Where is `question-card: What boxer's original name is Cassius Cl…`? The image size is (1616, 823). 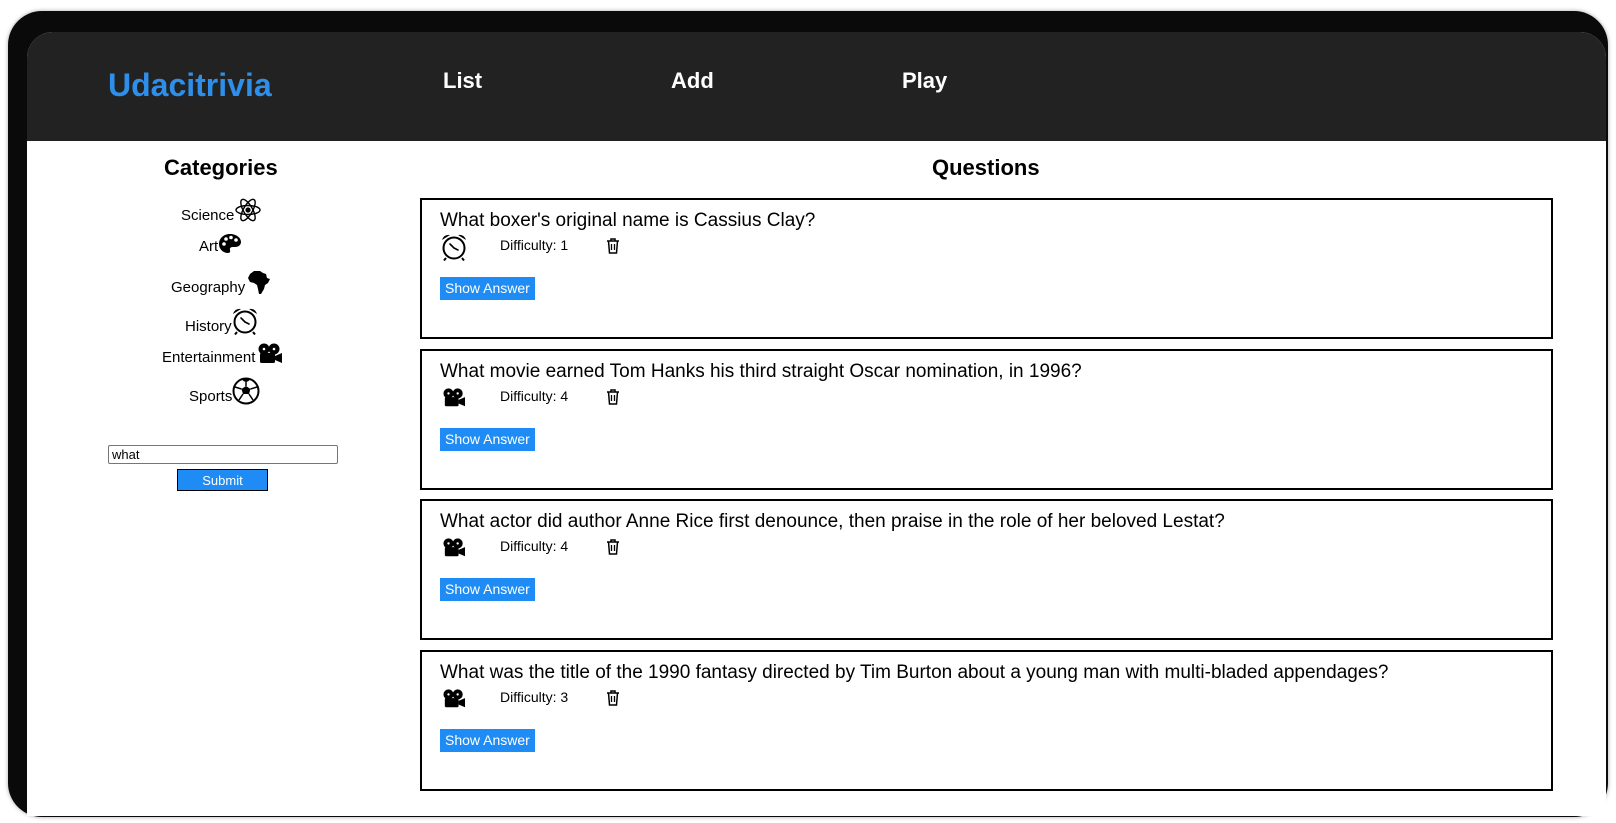 question-card: What boxer's original name is Cassius Cl… is located at coordinates (986, 268).